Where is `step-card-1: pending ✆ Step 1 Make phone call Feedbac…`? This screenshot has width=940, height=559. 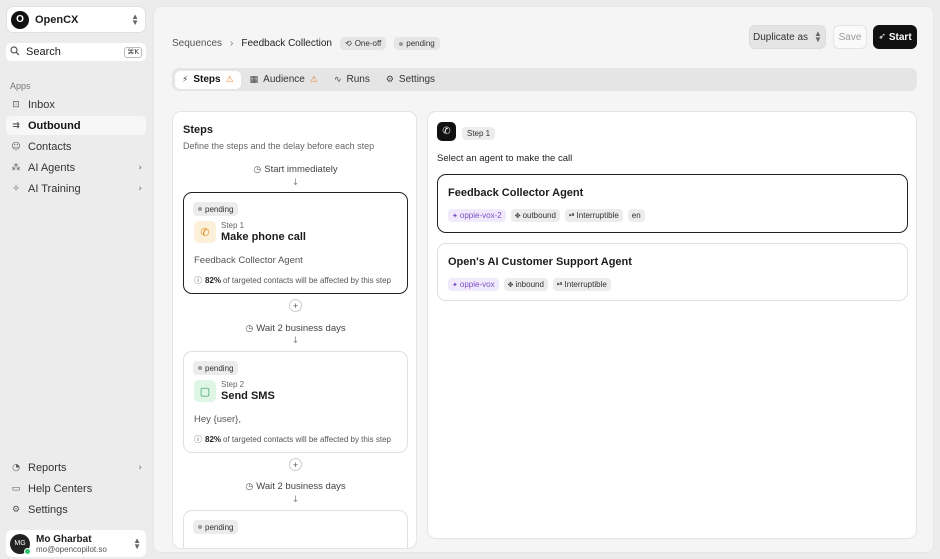
step-card-1: pending ✆ Step 1 Make phone call Feedbac… is located at coordinates (295, 243).